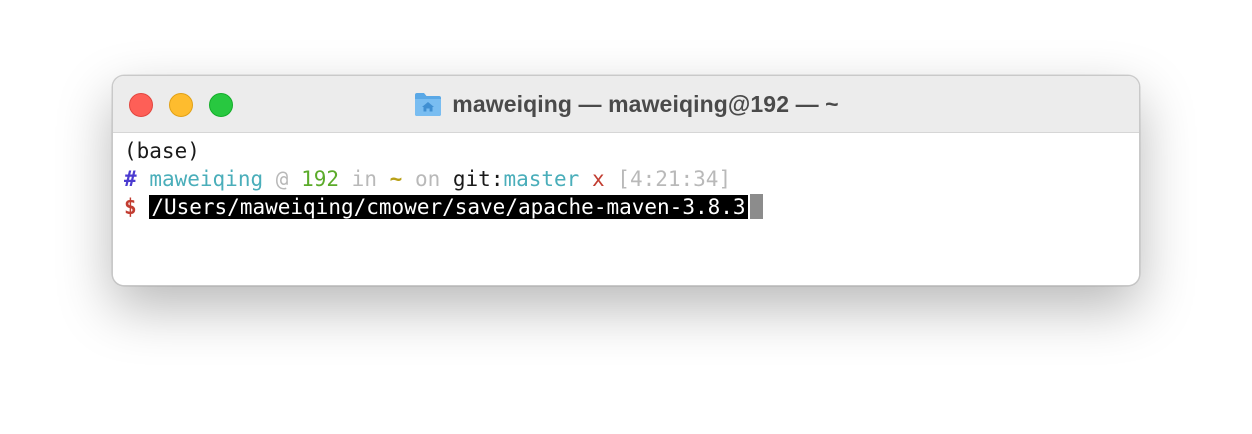 Image resolution: width=1252 pixels, height=434 pixels. What do you see at coordinates (130, 207) in the screenshot?
I see `prompt-symbol: $` at bounding box center [130, 207].